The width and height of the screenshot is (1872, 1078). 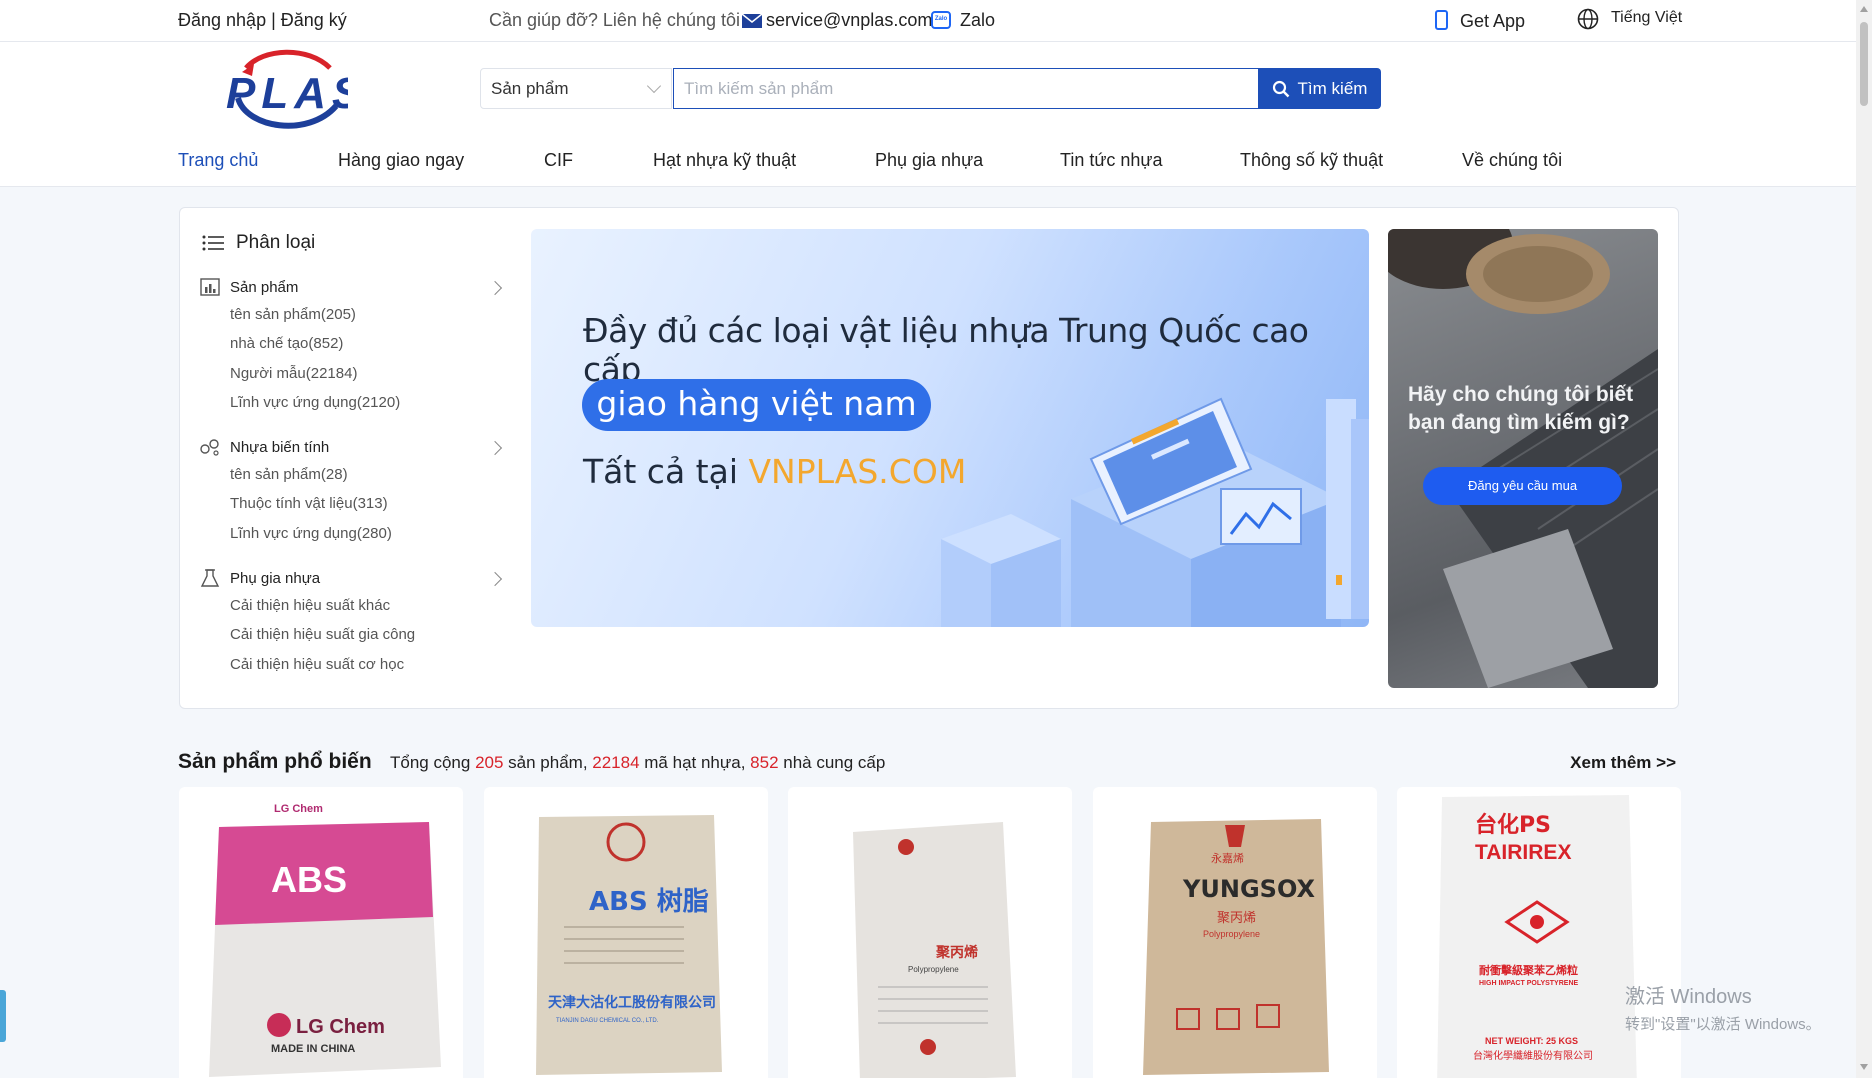 I want to click on nav-about-us: Về chúng tôi, so click(x=1512, y=160).